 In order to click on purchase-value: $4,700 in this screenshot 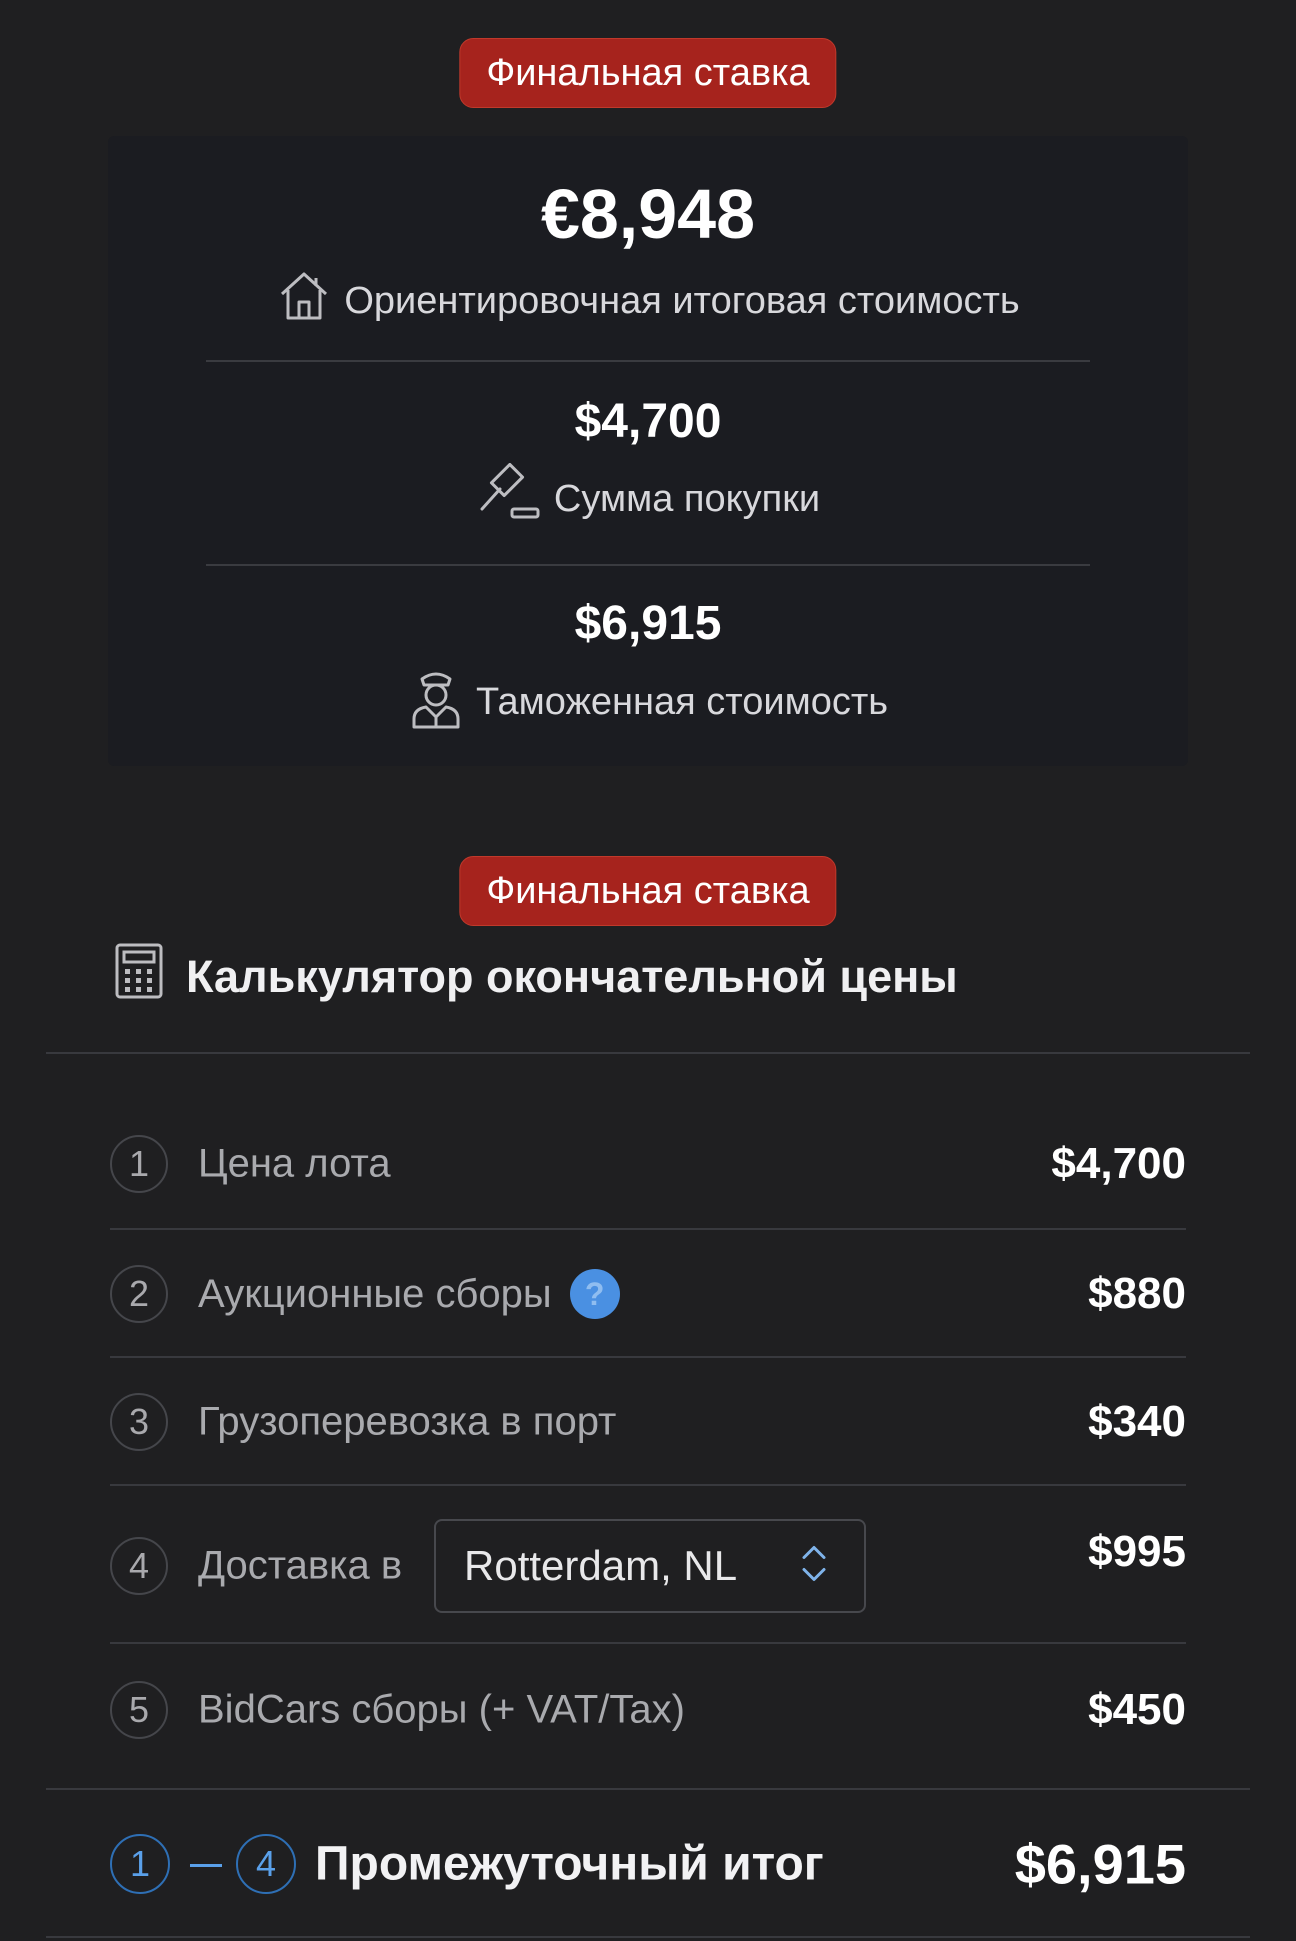, I will do `click(648, 421)`.